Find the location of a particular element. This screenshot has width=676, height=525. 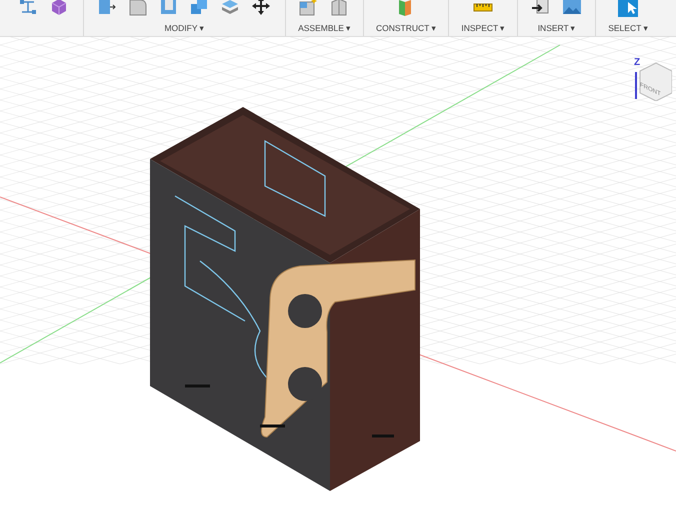

axis-label: Z is located at coordinates (637, 63).